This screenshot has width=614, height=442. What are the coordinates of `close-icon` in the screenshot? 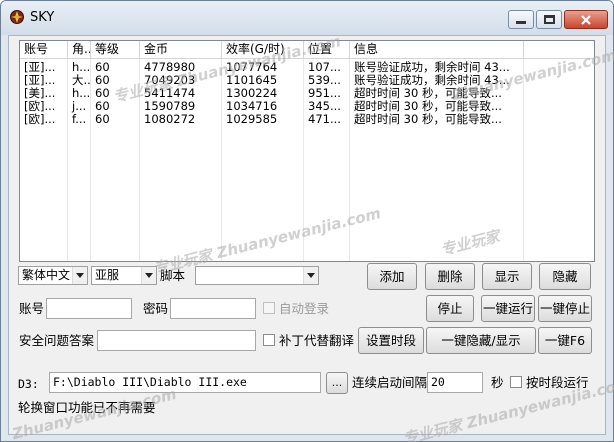 It's located at (586, 19).